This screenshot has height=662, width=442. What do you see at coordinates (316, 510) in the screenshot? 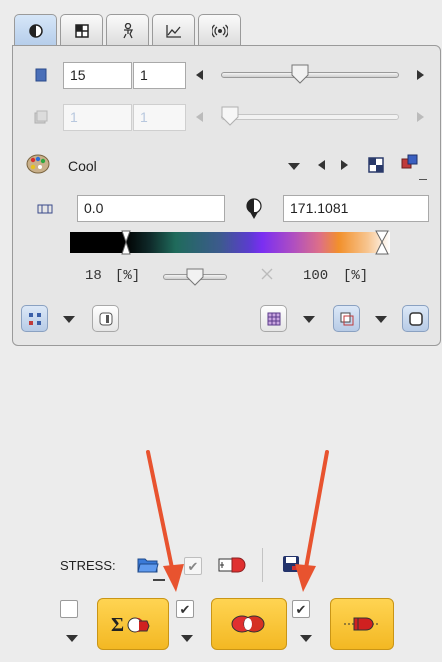
I see `red-arrow-right` at bounding box center [316, 510].